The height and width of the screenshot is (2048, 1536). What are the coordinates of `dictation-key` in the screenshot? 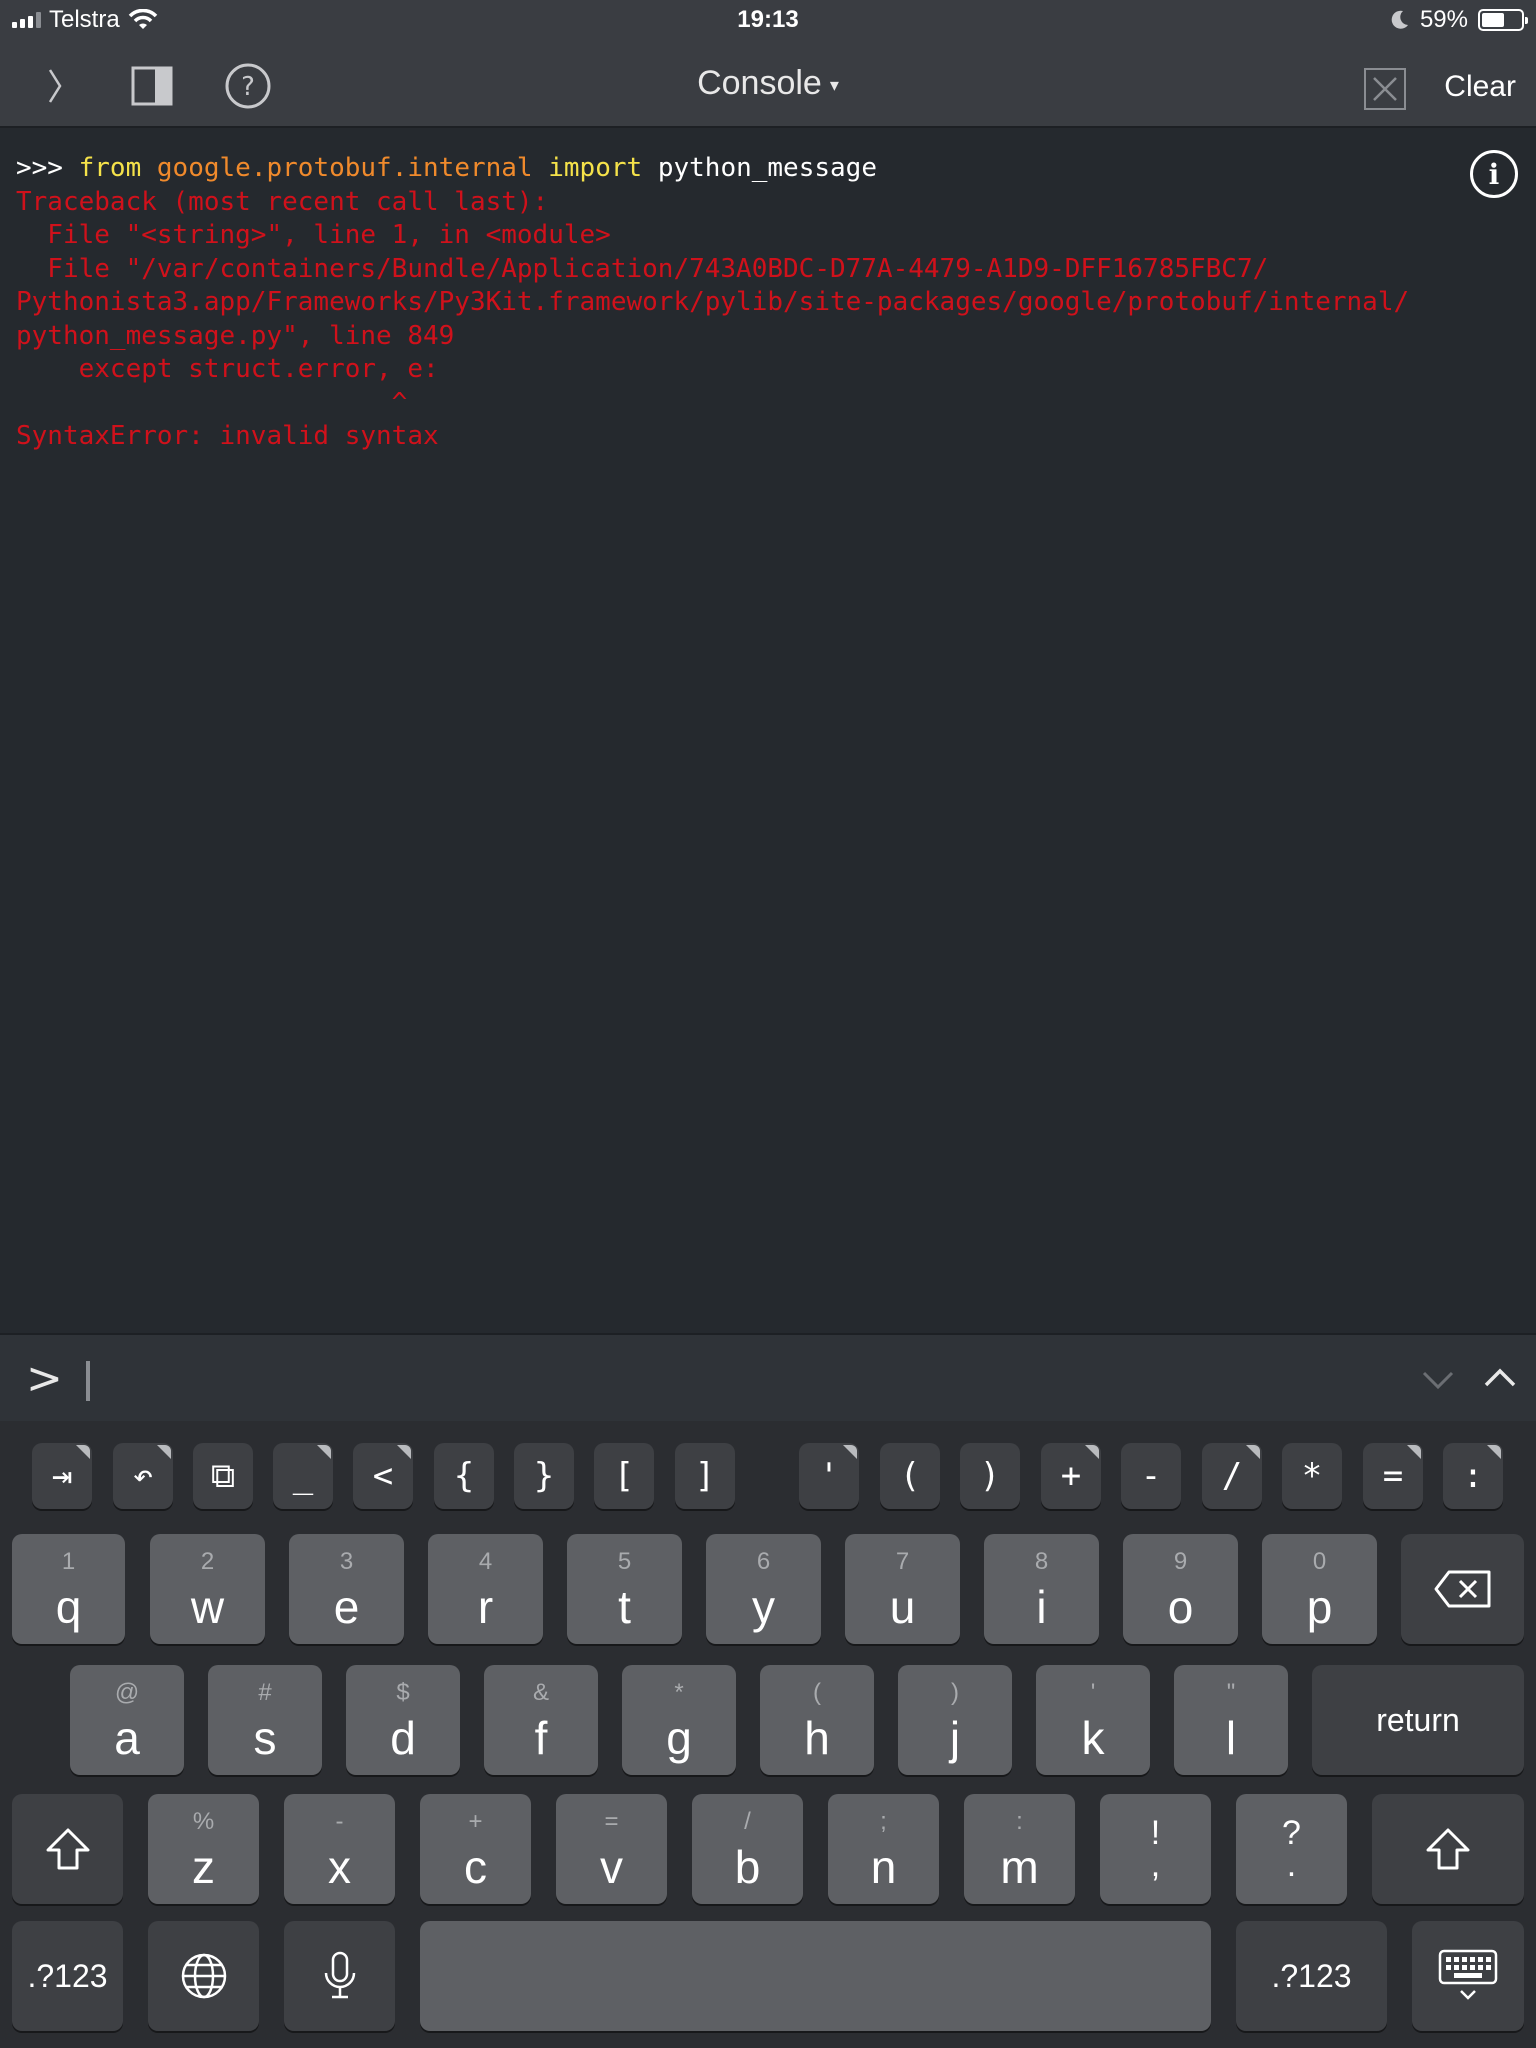 It's located at (339, 1976).